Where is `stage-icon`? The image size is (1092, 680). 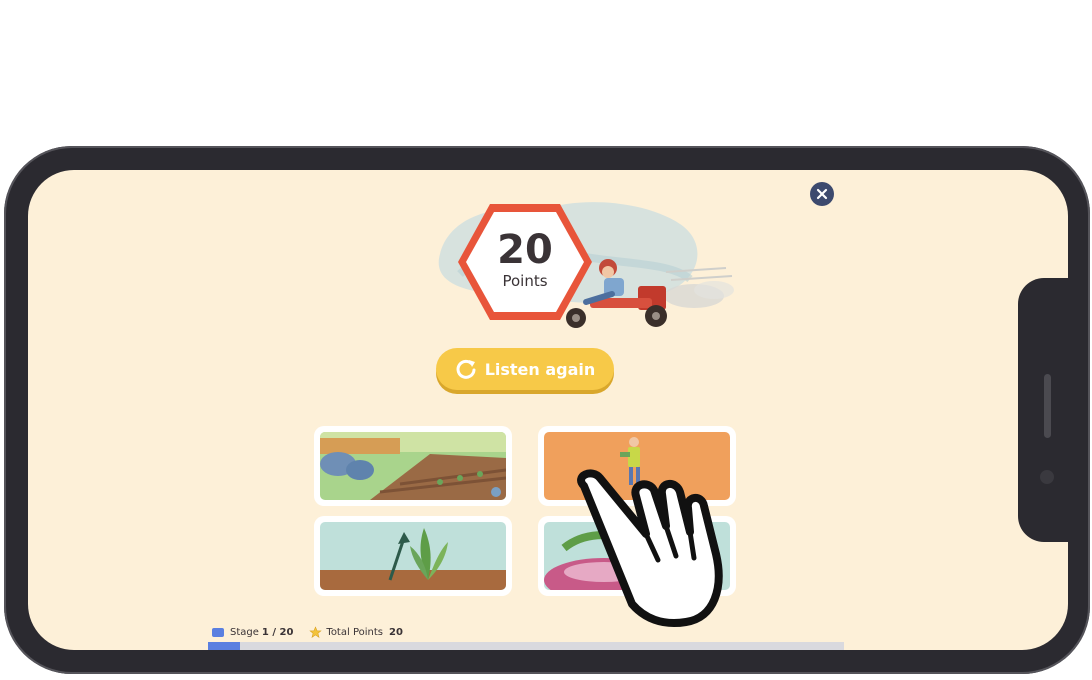 stage-icon is located at coordinates (218, 632).